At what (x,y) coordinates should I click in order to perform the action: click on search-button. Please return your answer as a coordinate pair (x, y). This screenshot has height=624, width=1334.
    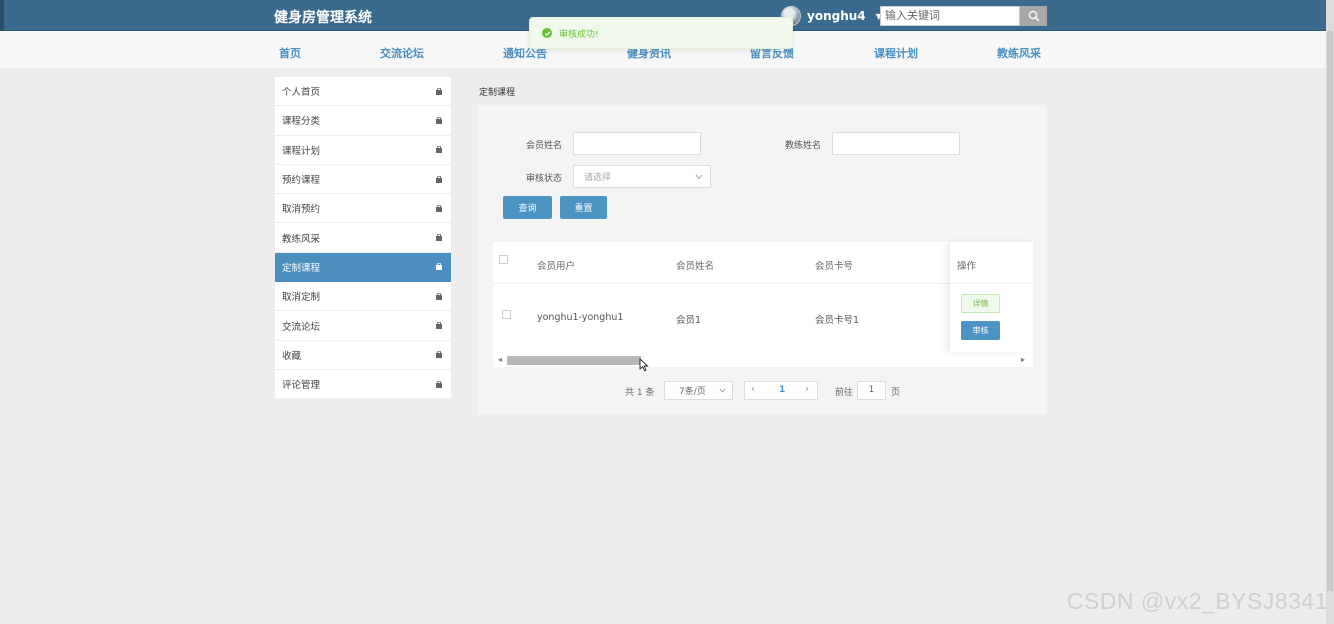
    Looking at the image, I should click on (1033, 16).